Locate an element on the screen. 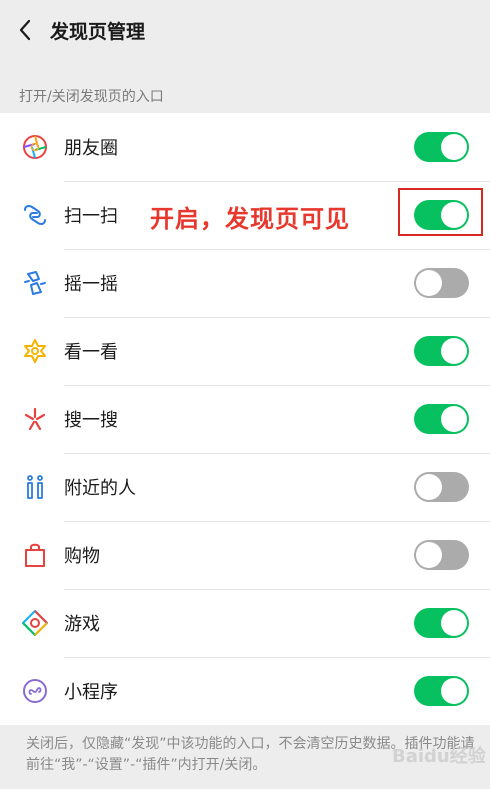  people-nearby-icon is located at coordinates (35, 487).